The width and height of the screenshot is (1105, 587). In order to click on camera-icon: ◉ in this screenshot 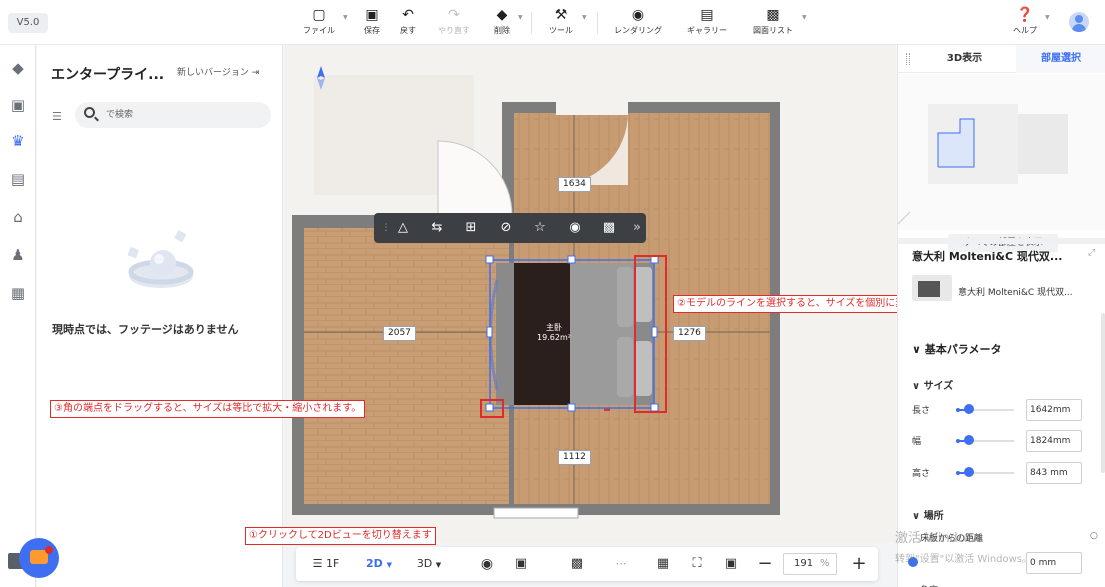, I will do `click(638, 15)`.